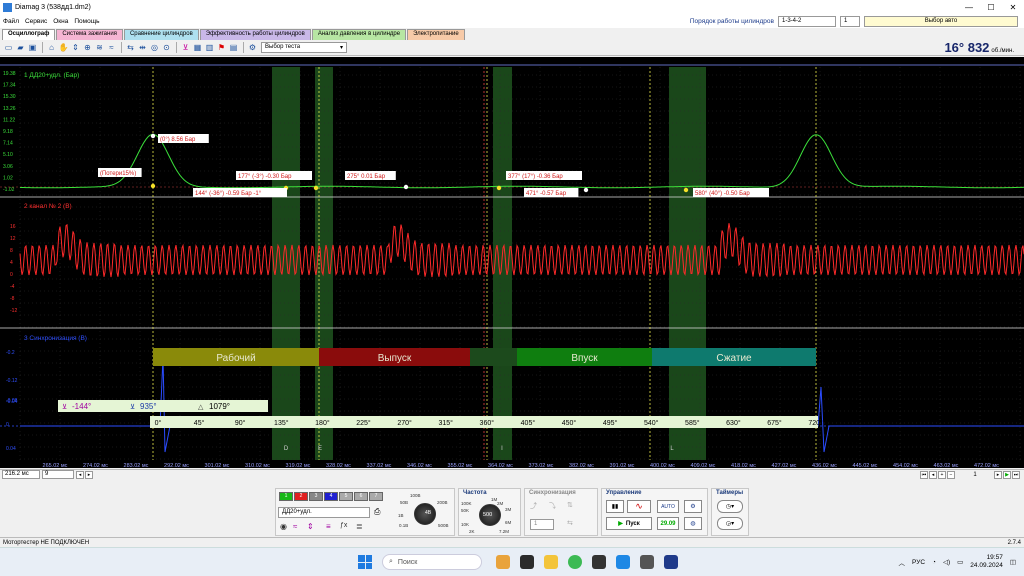 Image resolution: width=1024 pixels, height=576 pixels. What do you see at coordinates (542, 524) in the screenshot?
I see `sync-select: 1` at bounding box center [542, 524].